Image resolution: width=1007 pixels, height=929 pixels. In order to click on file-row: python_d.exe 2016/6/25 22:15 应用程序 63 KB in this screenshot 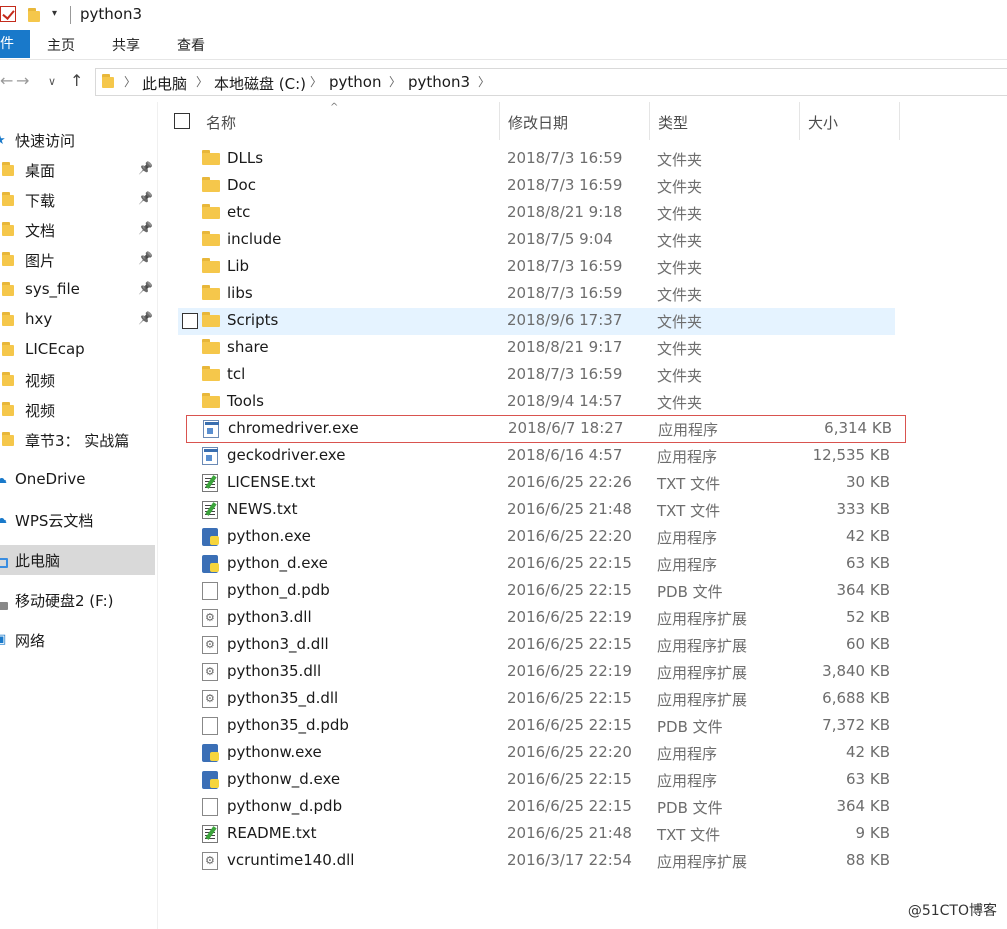, I will do `click(536, 564)`.